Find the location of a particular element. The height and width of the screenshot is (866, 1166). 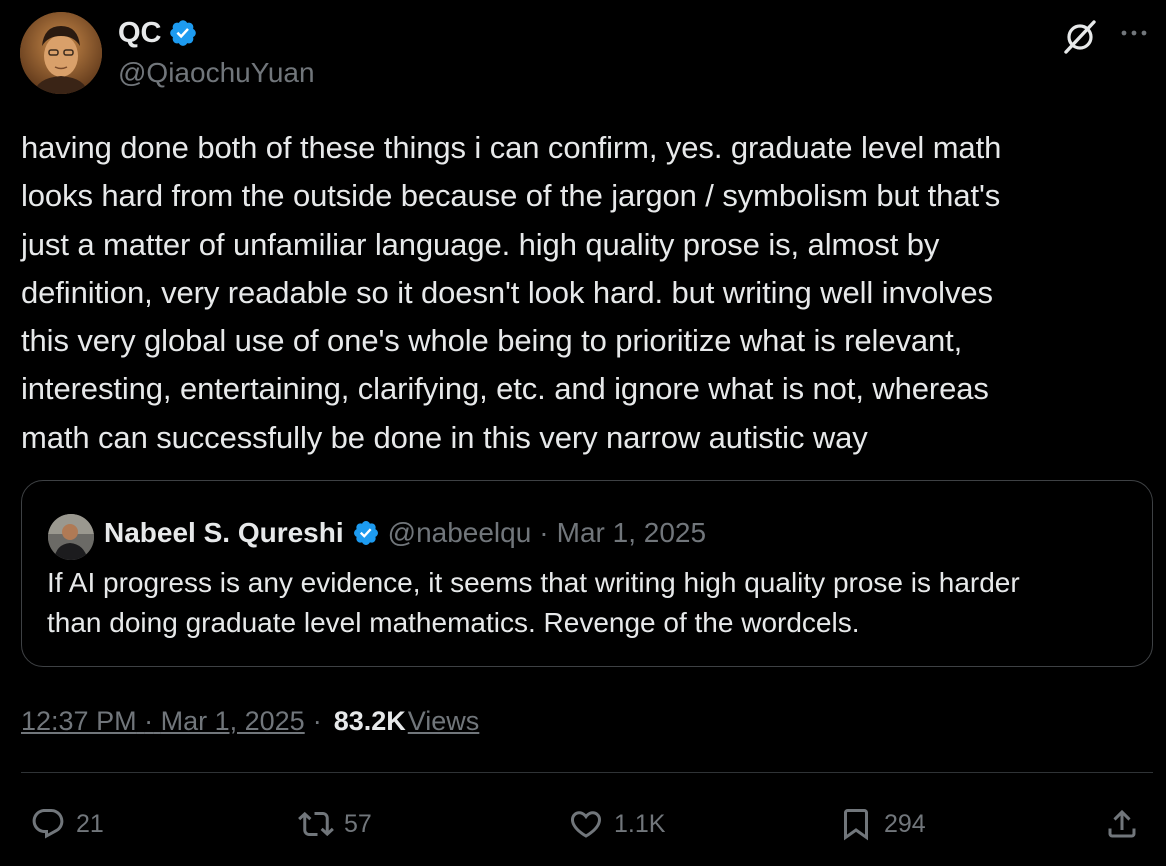

reply-icon is located at coordinates (48, 824).